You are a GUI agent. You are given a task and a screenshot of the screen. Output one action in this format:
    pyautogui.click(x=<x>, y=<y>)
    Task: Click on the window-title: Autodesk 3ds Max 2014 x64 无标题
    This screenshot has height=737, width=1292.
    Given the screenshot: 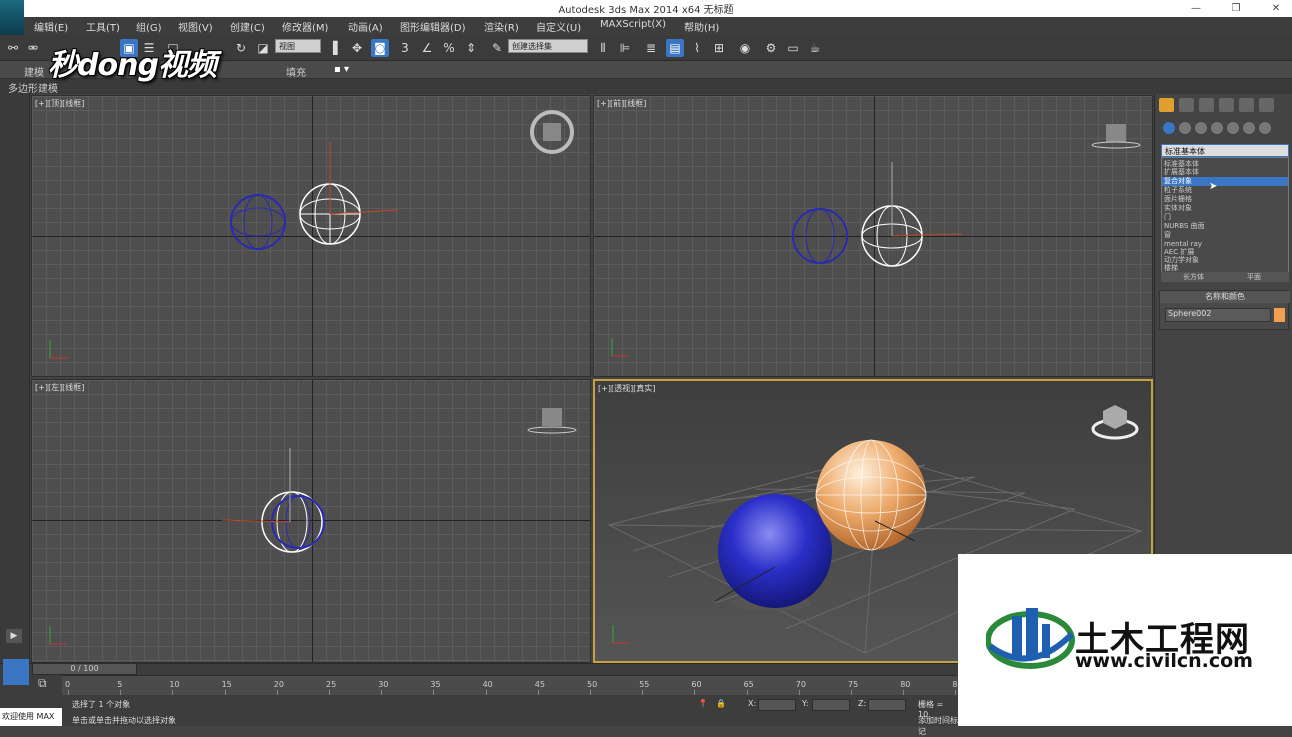 What is the action you would take?
    pyautogui.click(x=646, y=10)
    